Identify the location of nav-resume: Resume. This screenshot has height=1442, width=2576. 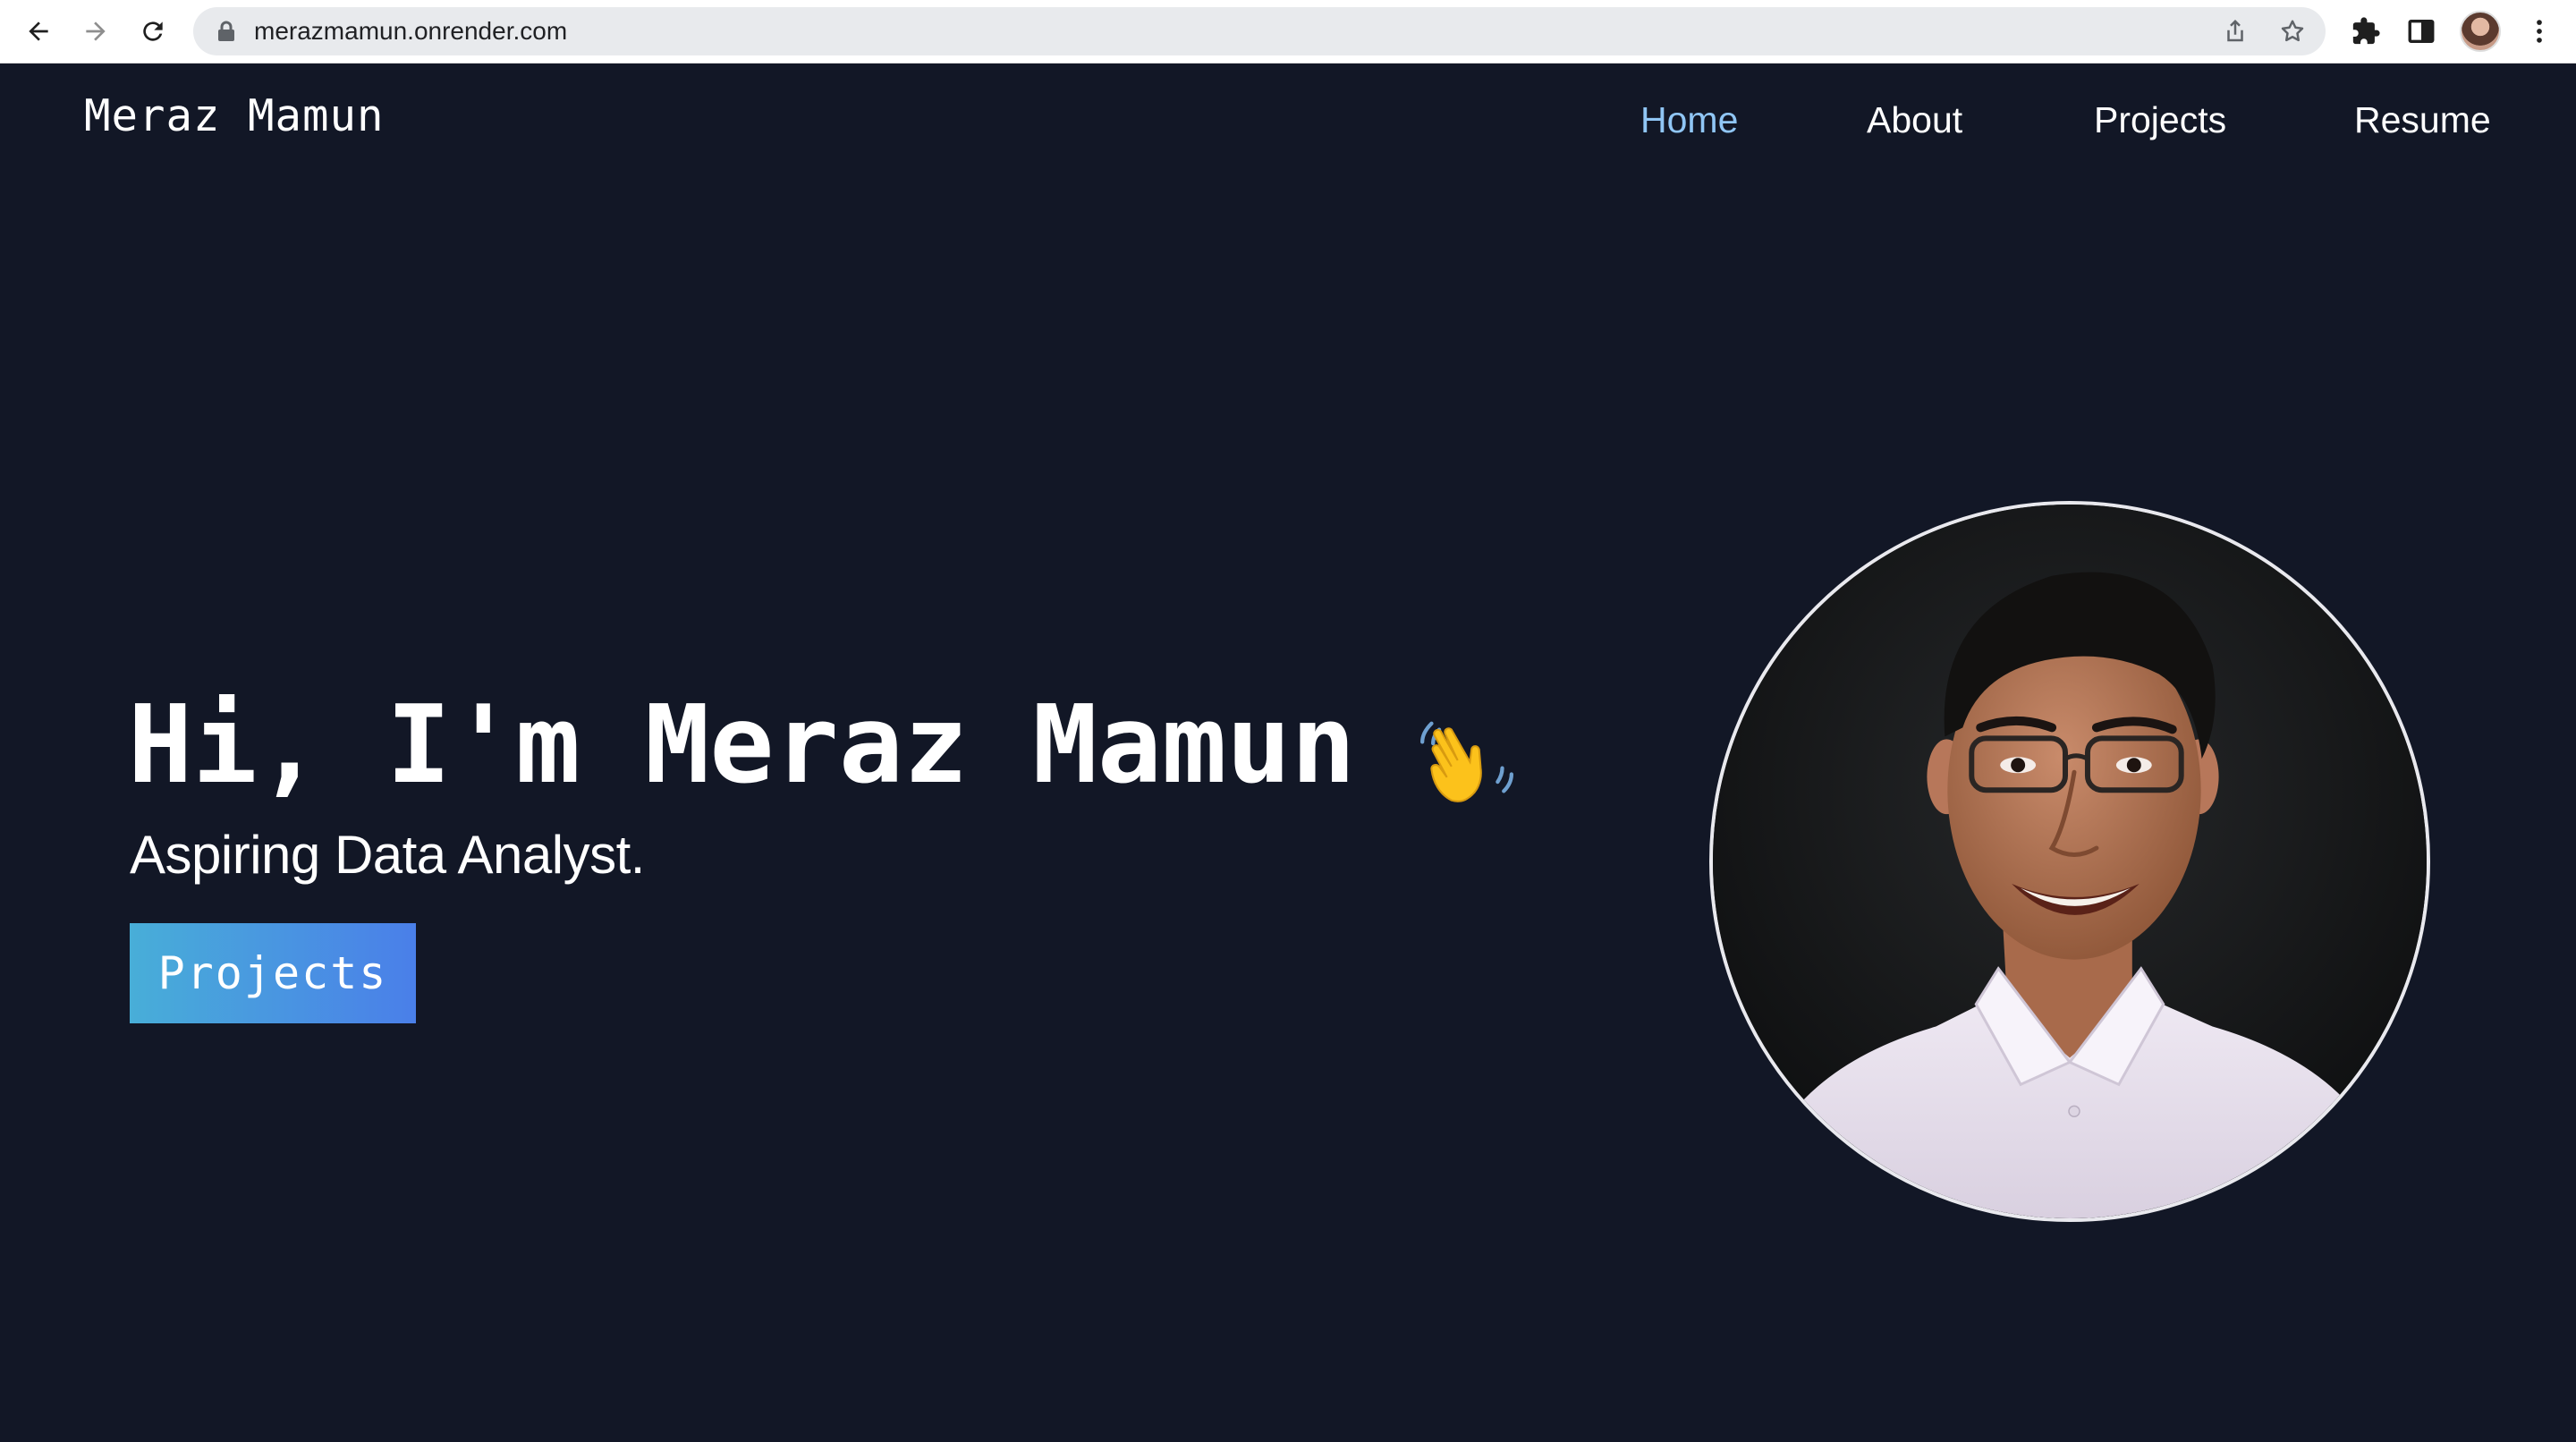
(2422, 120).